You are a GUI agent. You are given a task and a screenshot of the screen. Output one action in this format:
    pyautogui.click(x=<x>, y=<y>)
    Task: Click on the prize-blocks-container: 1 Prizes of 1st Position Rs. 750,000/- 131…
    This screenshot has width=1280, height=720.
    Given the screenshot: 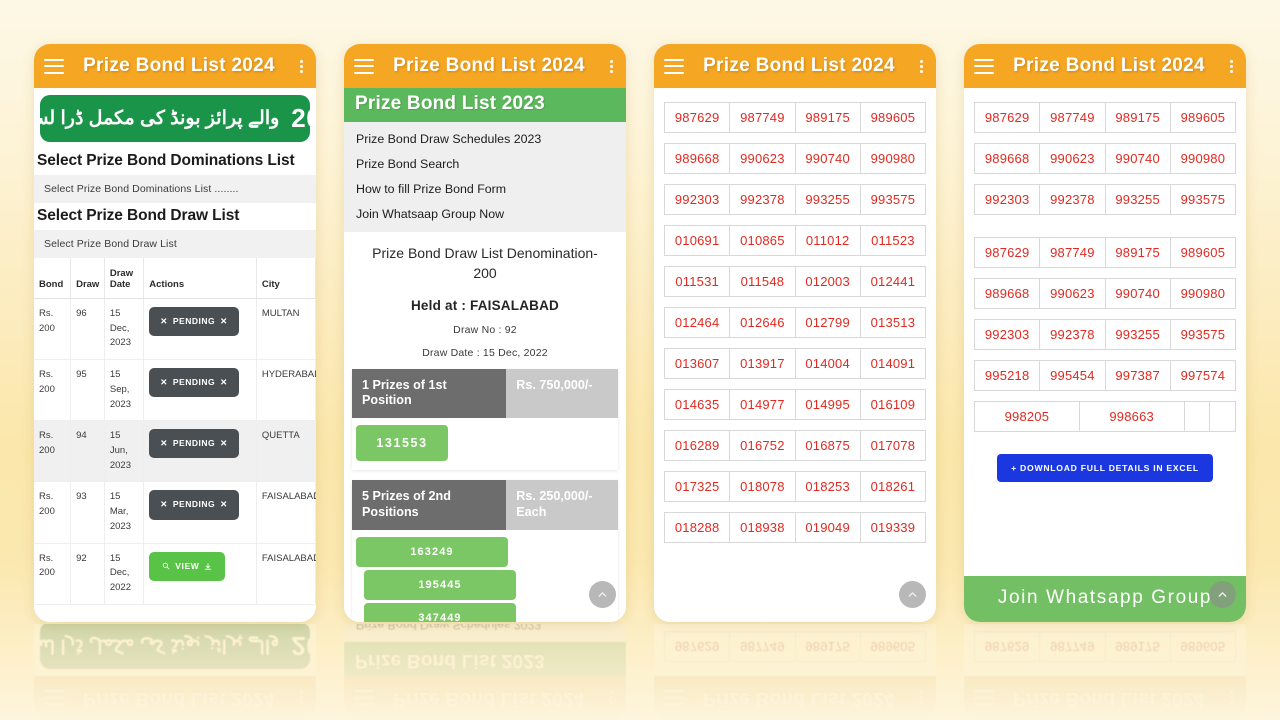 What is the action you would take?
    pyautogui.click(x=485, y=495)
    